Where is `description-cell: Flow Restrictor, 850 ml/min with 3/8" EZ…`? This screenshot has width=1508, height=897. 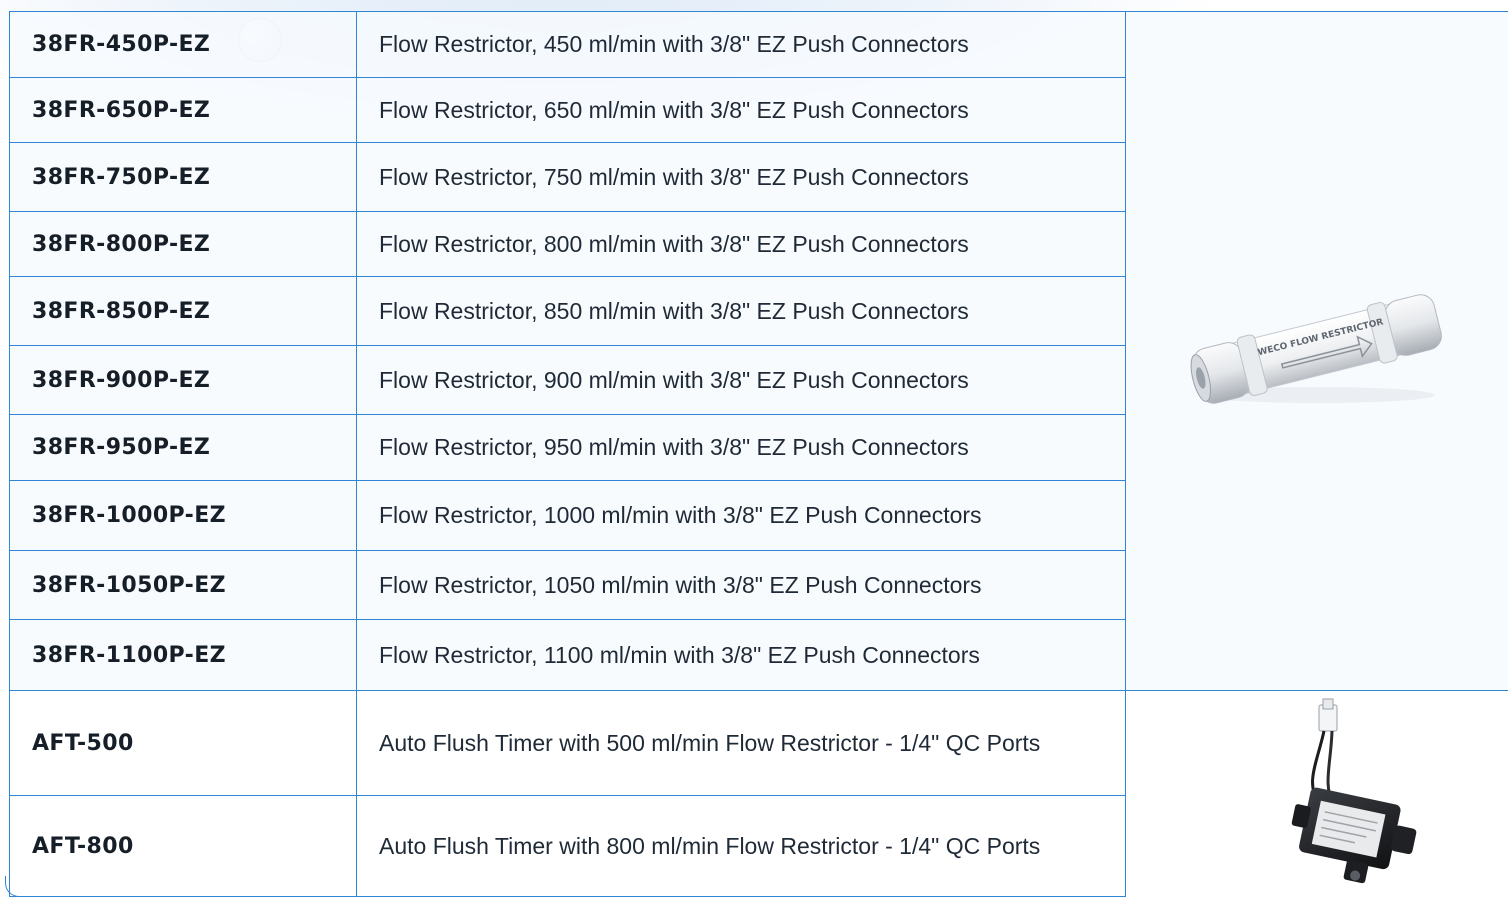
description-cell: Flow Restrictor, 850 ml/min with 3/8" EZ… is located at coordinates (741, 311).